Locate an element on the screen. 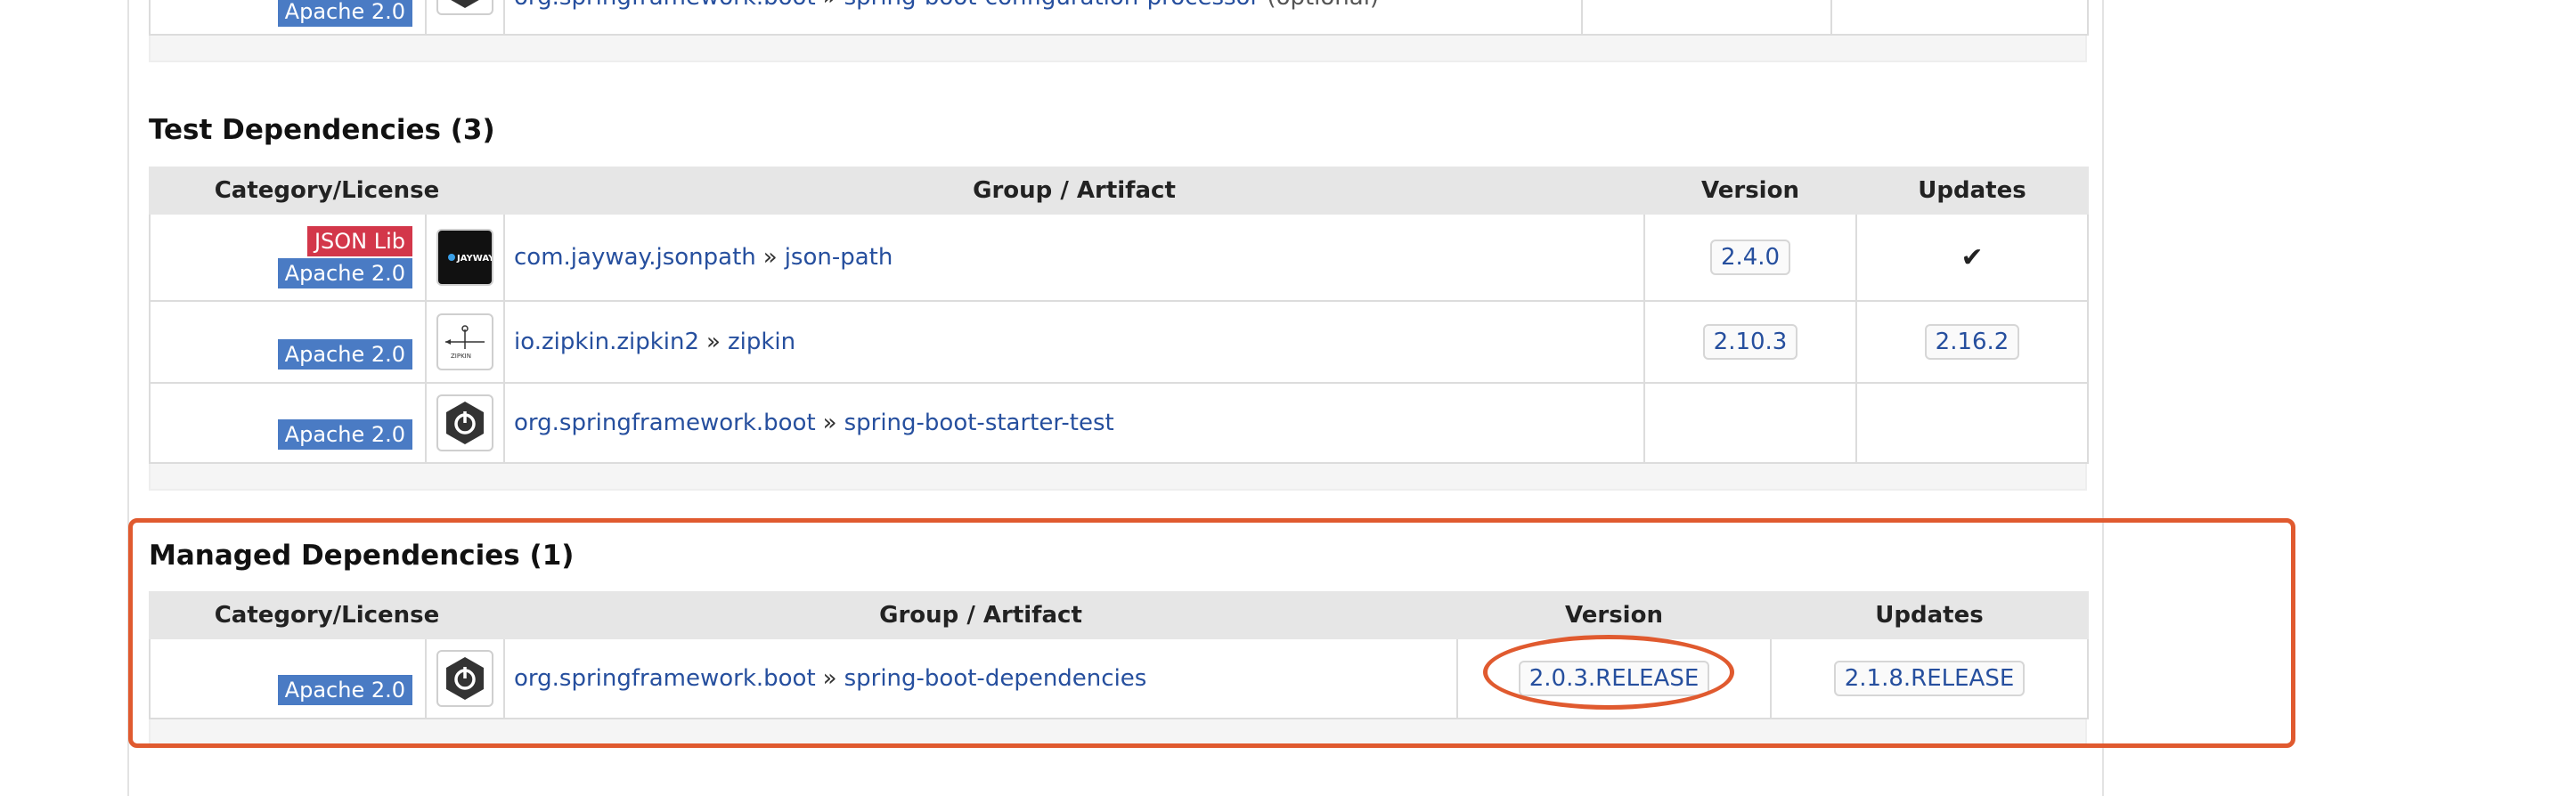 This screenshot has height=796, width=2576. up-to-date-check-icon: ✔ is located at coordinates (1973, 257).